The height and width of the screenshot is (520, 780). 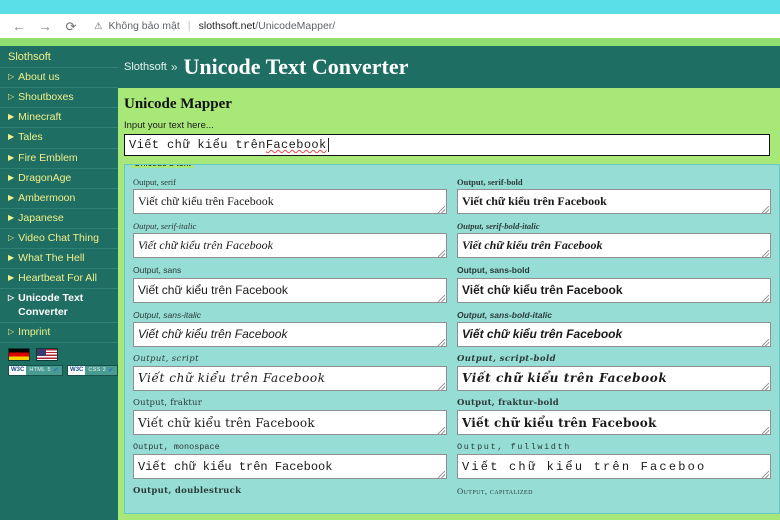 I want to click on sidebar-item-label: Tales, so click(x=30, y=137).